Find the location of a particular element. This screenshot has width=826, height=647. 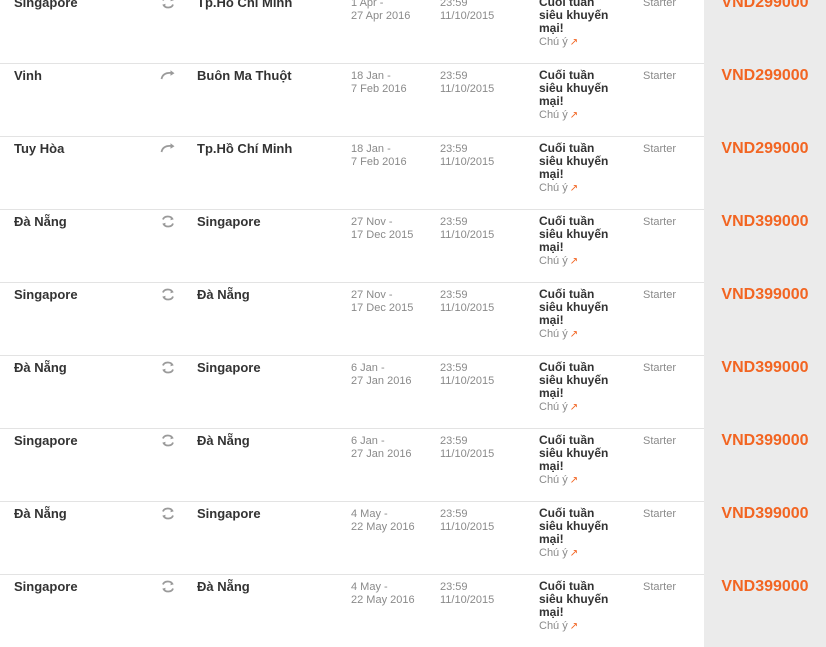

travel-start: 18 Jan - is located at coordinates (371, 76).